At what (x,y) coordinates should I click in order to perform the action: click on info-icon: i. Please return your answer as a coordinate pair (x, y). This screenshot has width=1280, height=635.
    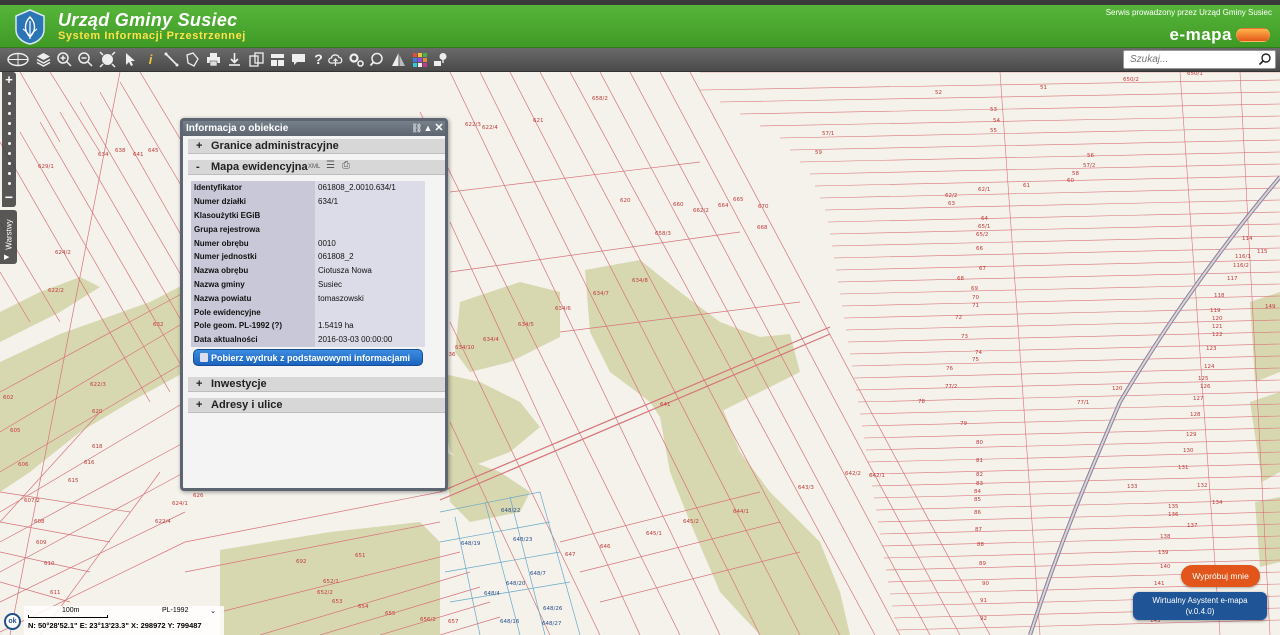
    Looking at the image, I should click on (150, 59).